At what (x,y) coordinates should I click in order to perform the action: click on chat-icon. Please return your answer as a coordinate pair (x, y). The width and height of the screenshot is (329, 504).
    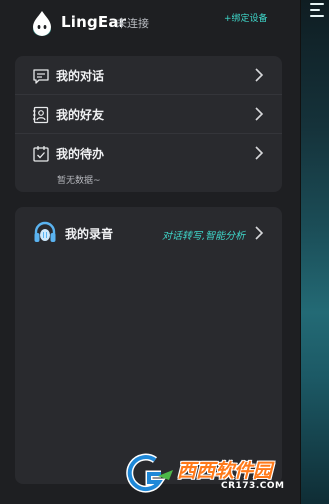
    Looking at the image, I should click on (41, 76).